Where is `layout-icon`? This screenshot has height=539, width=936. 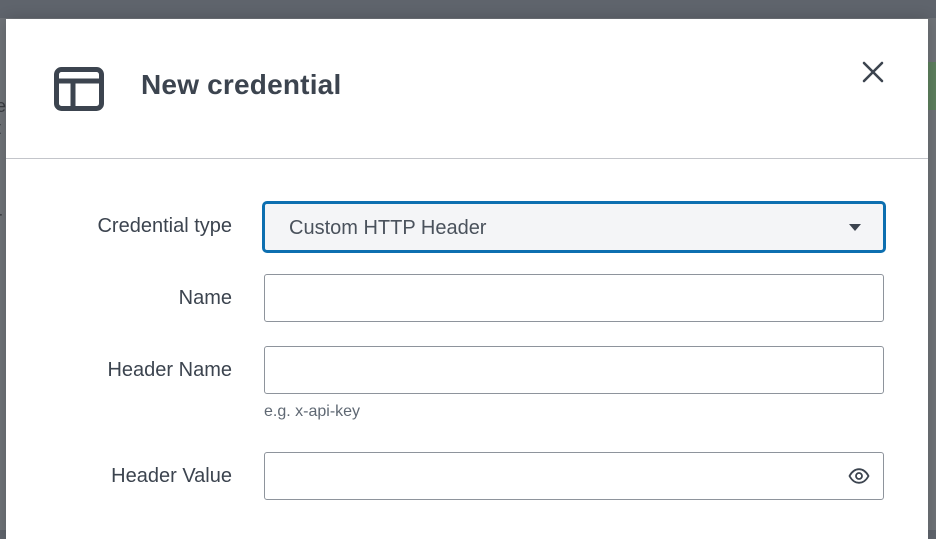
layout-icon is located at coordinates (79, 89).